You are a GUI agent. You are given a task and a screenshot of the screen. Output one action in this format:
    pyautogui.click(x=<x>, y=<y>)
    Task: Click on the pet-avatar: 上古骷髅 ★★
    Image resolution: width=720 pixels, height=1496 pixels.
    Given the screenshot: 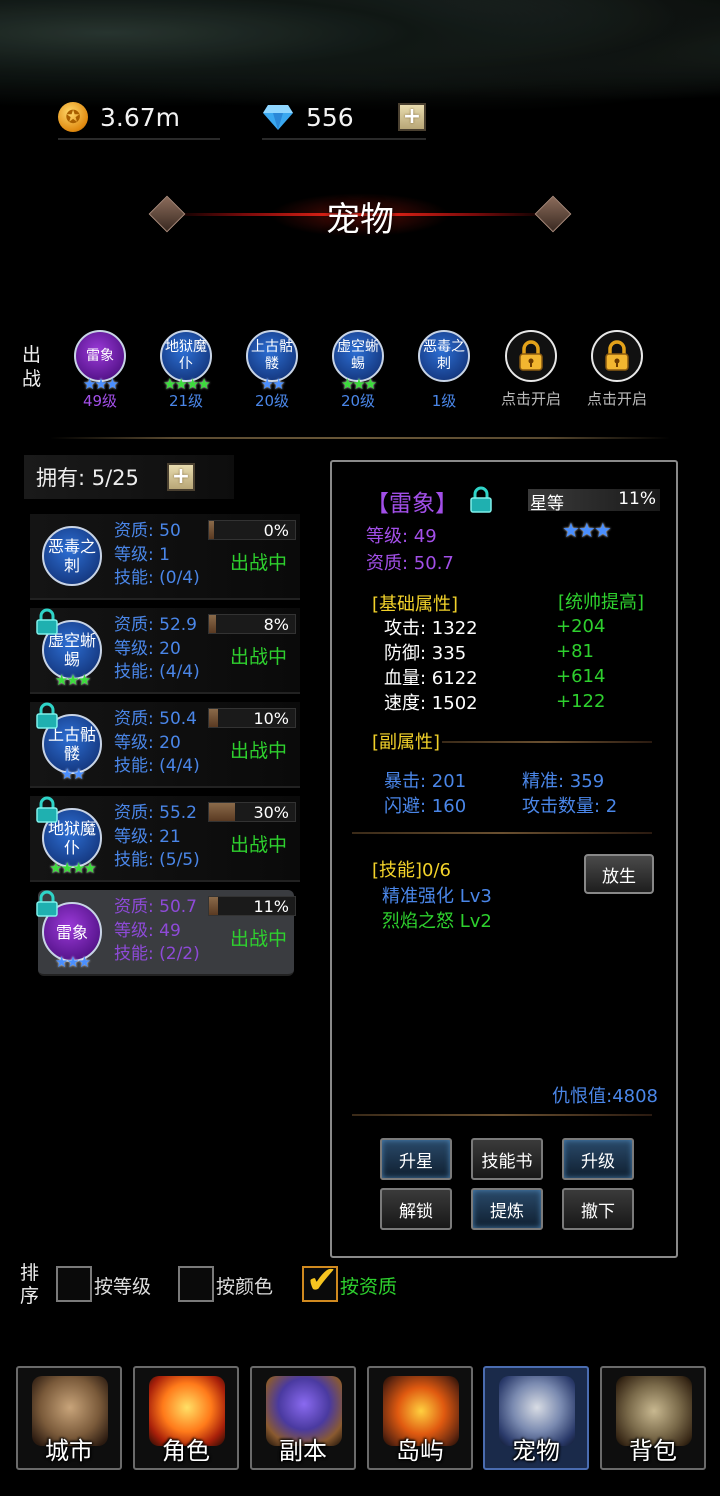 What is the action you would take?
    pyautogui.click(x=272, y=361)
    